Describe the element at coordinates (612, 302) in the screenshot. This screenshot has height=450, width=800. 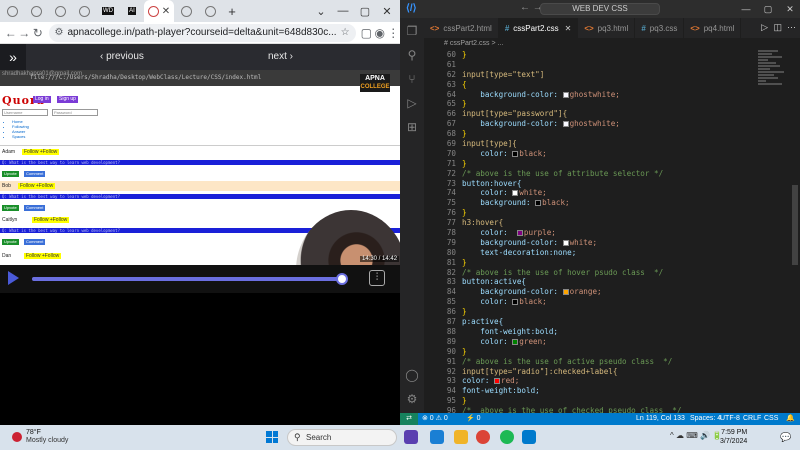
I see `code-line: 85 color: black;` at that location.